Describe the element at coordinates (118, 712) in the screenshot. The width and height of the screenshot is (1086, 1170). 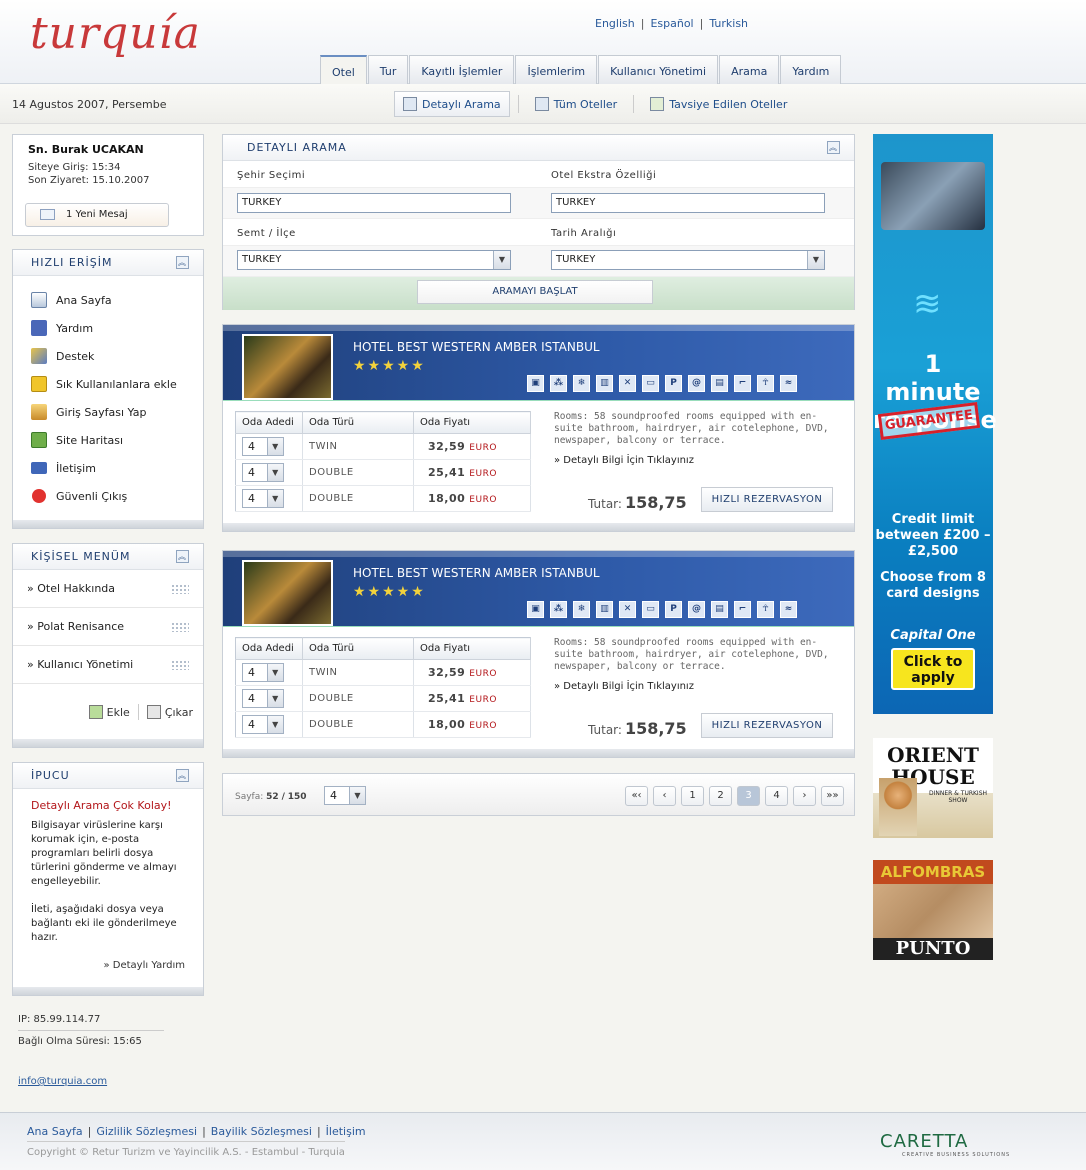
I see `add-button: Ekle` at that location.